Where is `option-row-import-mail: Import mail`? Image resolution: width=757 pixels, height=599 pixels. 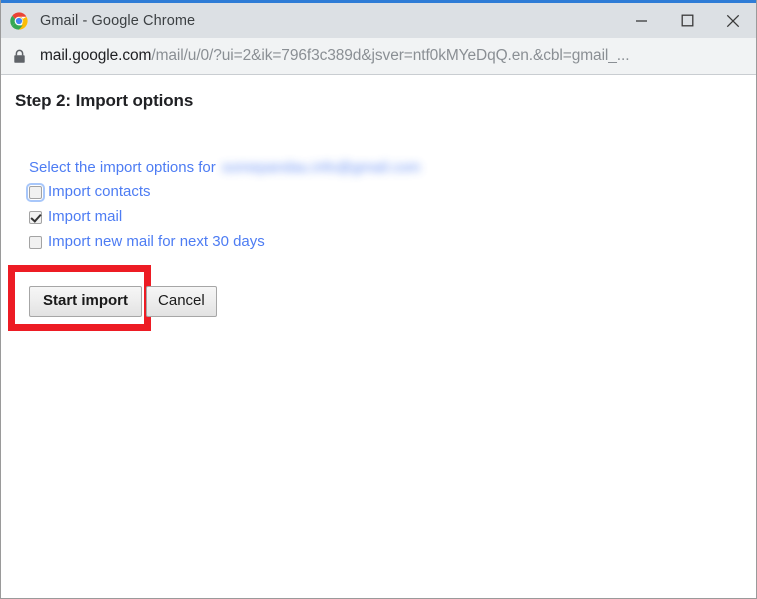
option-row-import-mail: Import mail is located at coordinates (224, 217).